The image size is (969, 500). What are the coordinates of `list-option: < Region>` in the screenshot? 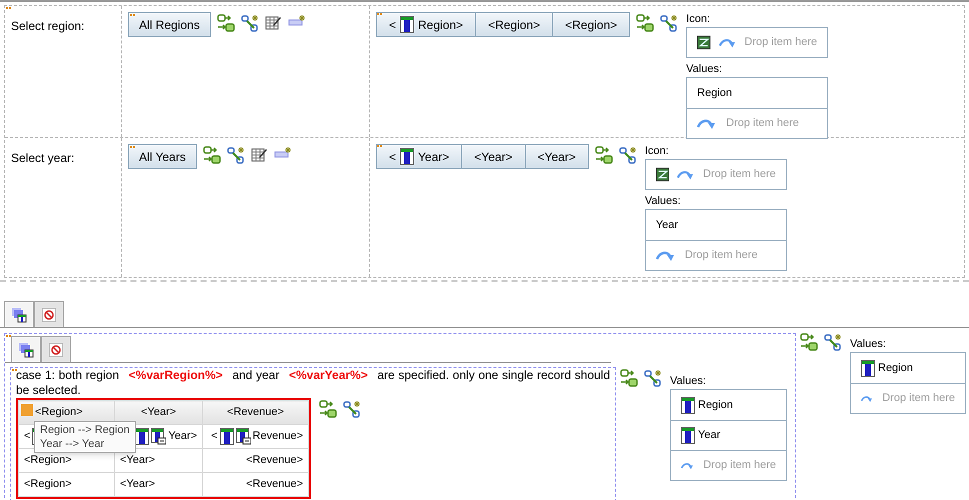 It's located at (426, 24).